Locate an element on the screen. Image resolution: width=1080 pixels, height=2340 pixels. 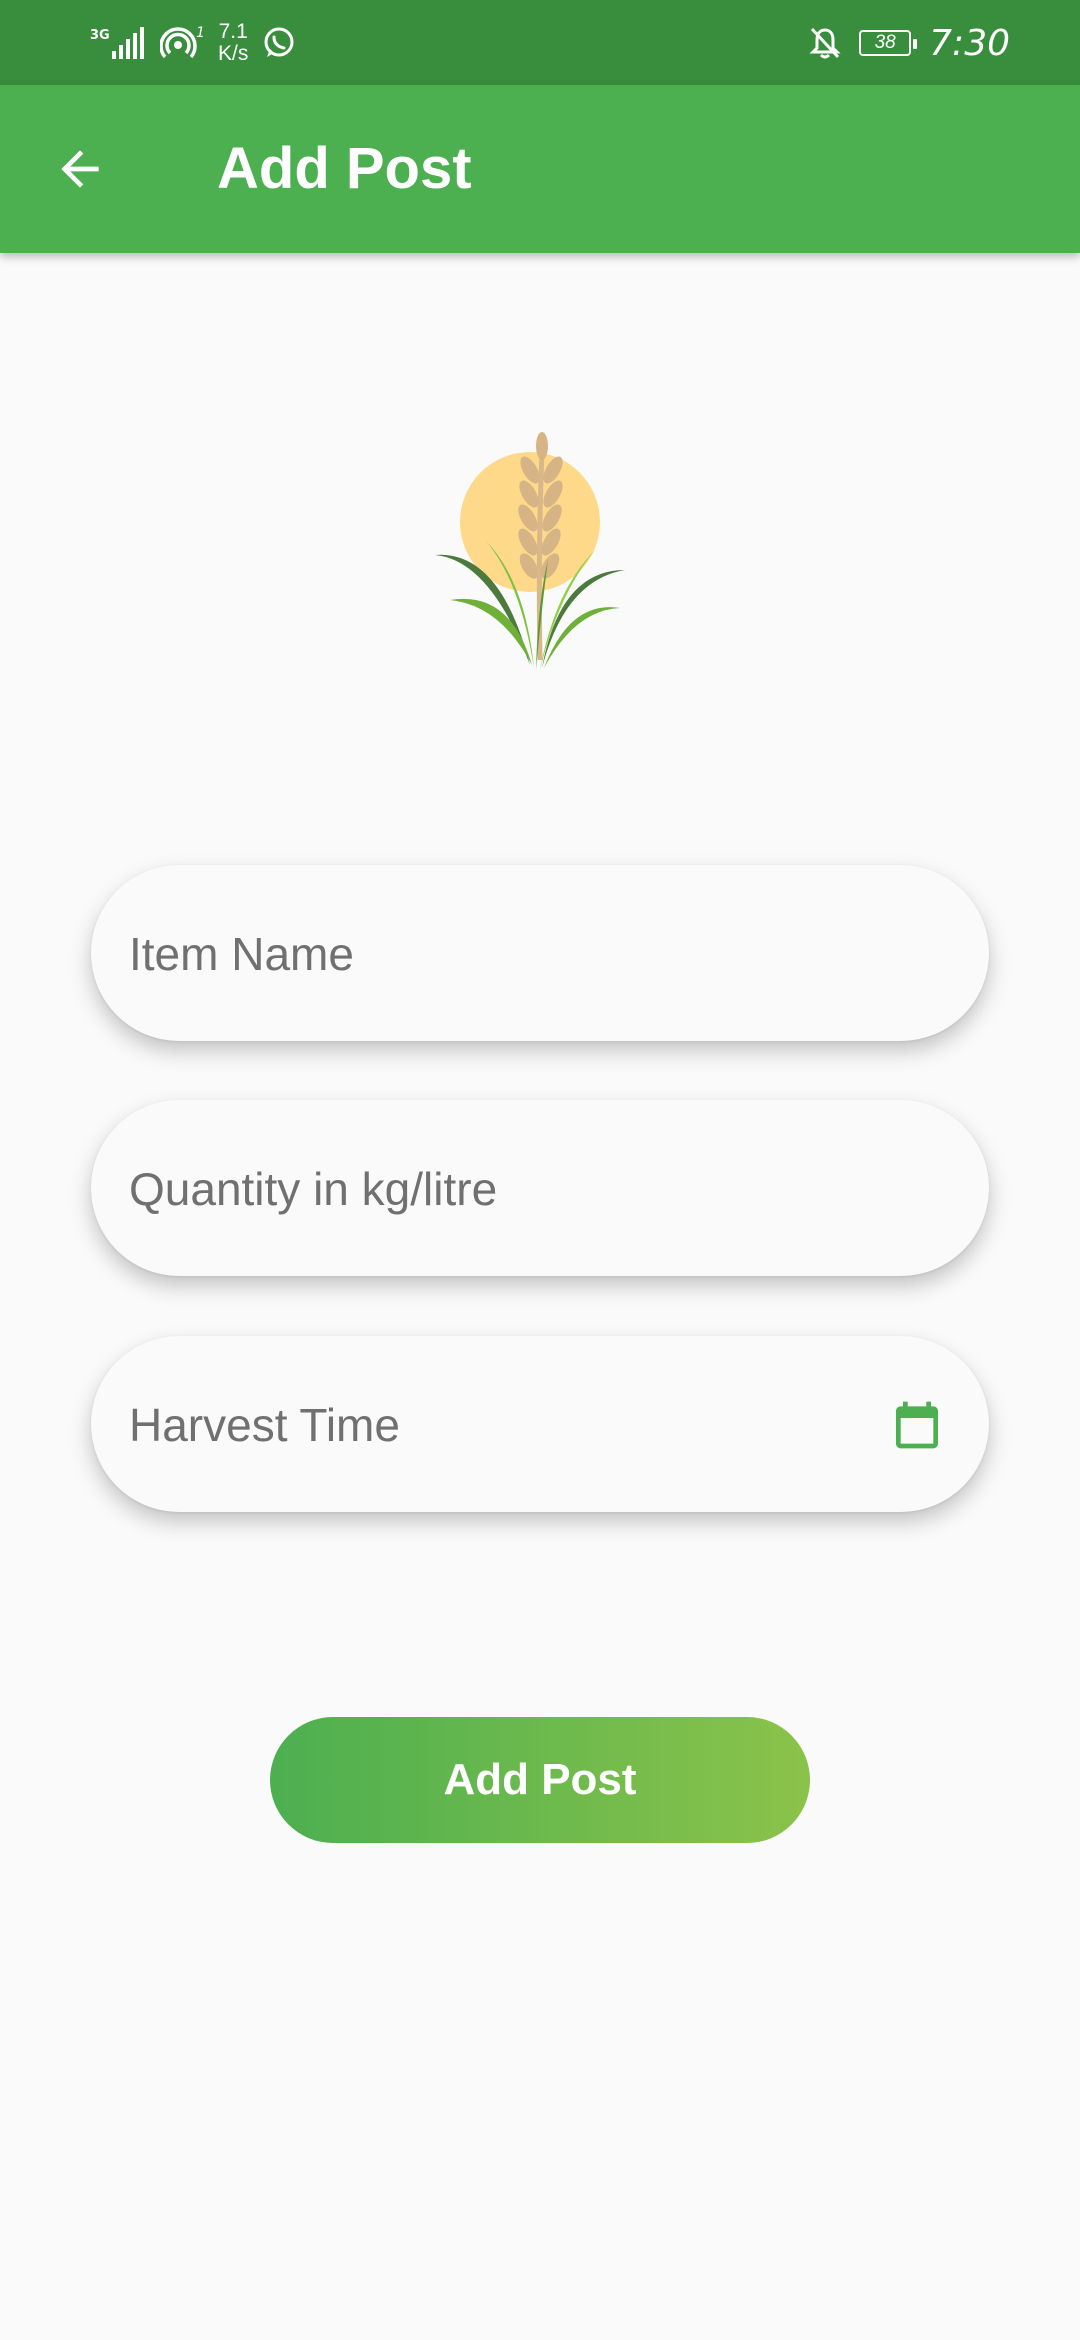
quantity-field is located at coordinates (540, 1189).